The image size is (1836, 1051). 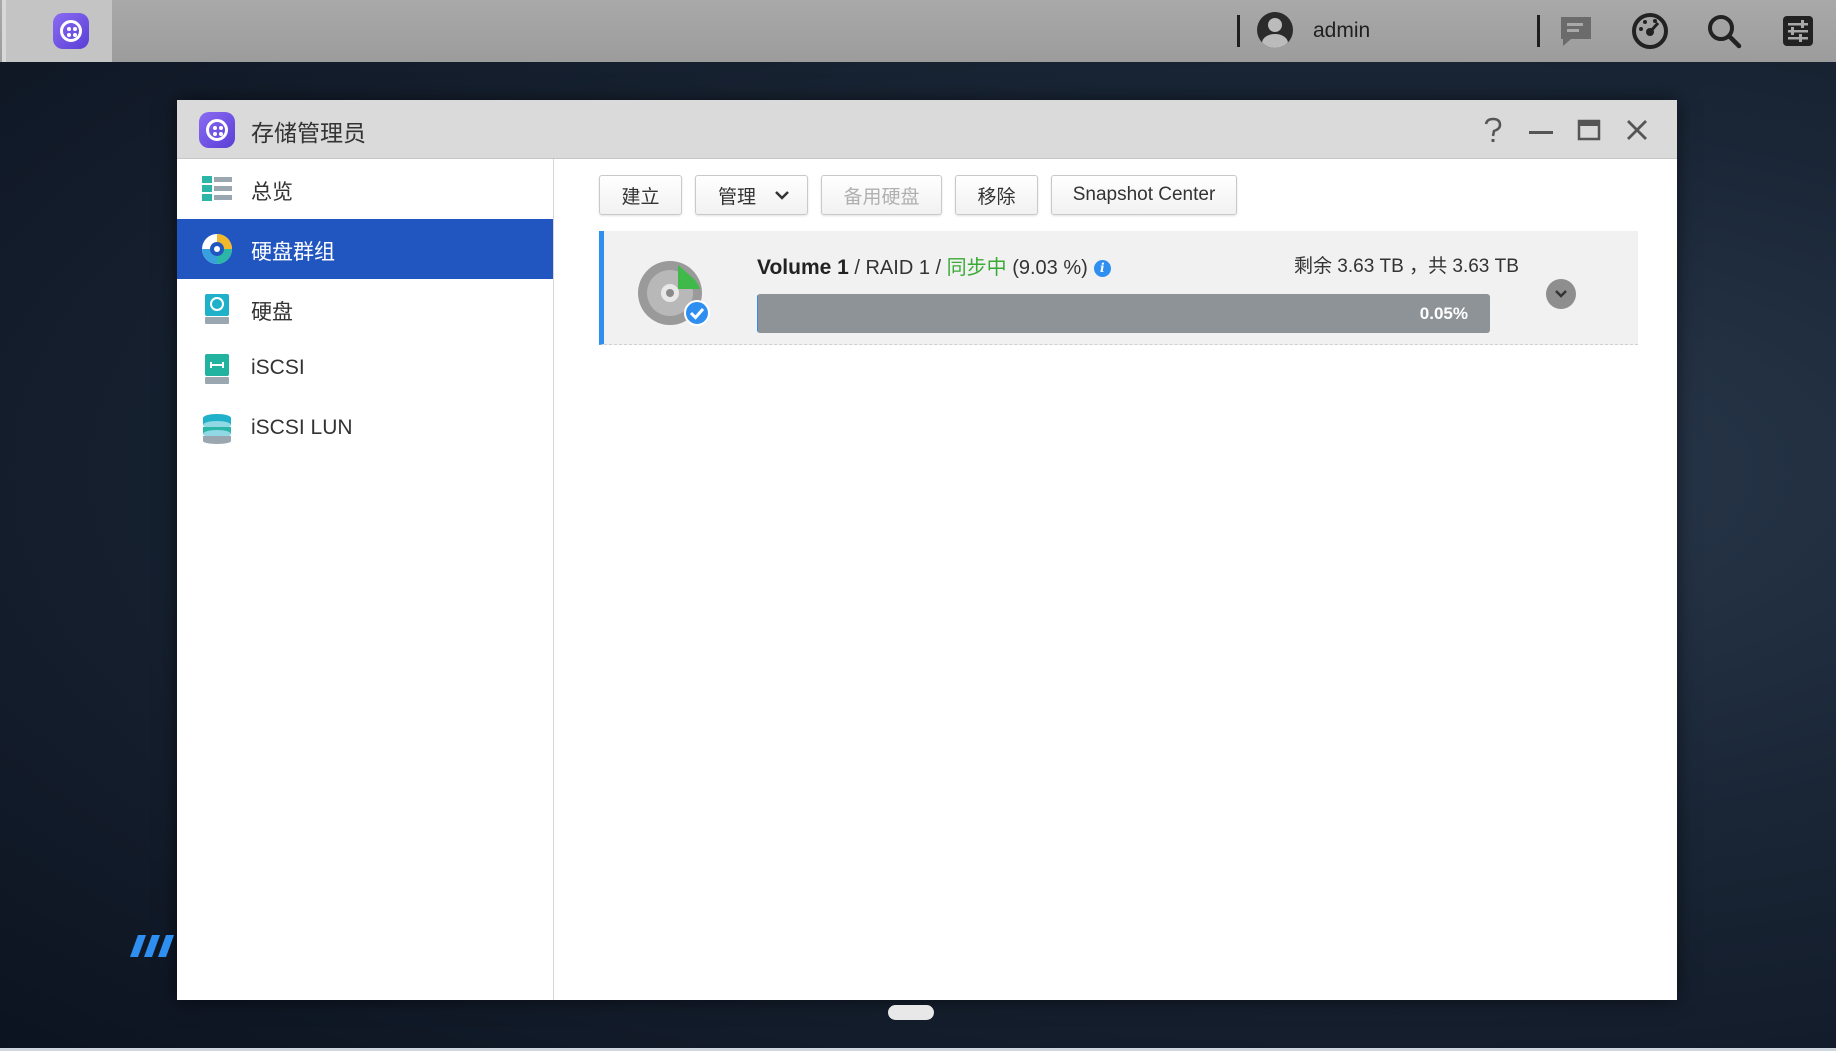 I want to click on expand-button, so click(x=1561, y=294).